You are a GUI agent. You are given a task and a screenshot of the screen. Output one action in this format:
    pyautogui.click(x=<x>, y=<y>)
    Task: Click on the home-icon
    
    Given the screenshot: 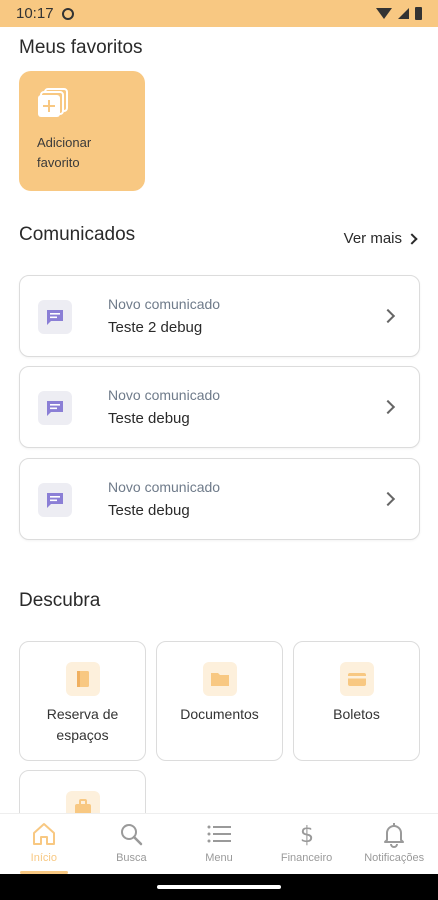 What is the action you would take?
    pyautogui.click(x=44, y=834)
    